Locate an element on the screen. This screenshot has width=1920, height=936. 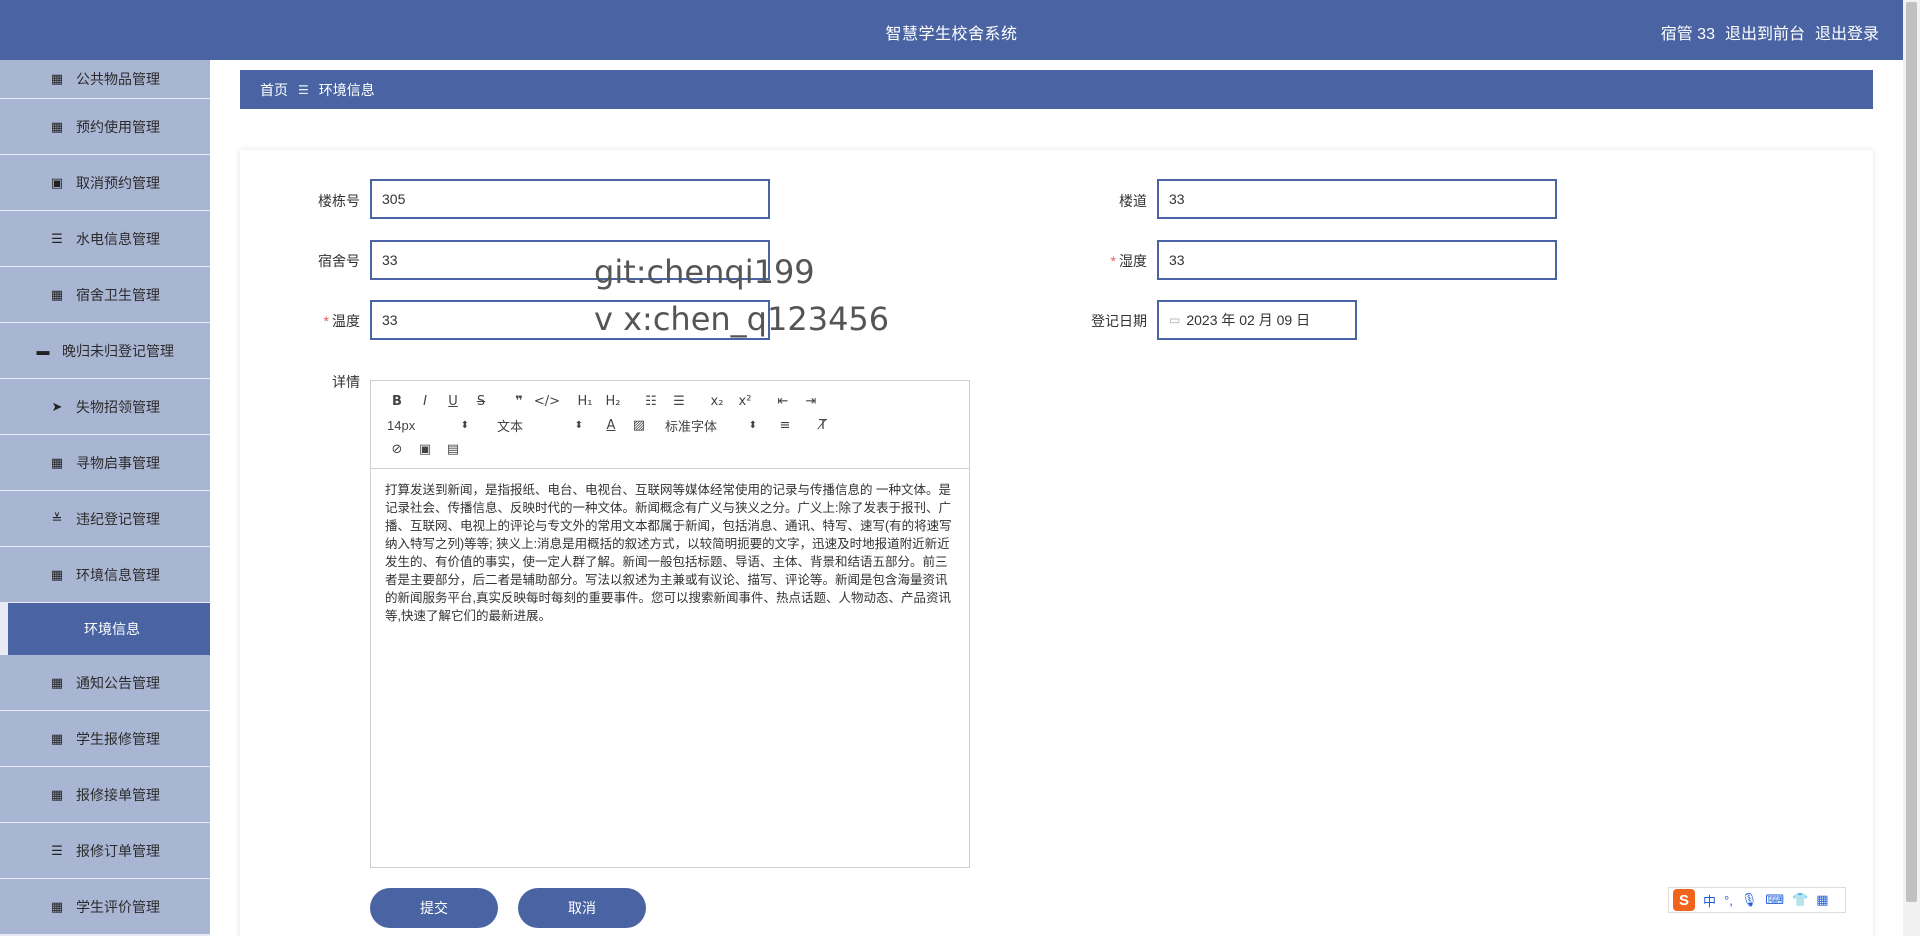
heading1-icon: H₁ is located at coordinates (585, 401).